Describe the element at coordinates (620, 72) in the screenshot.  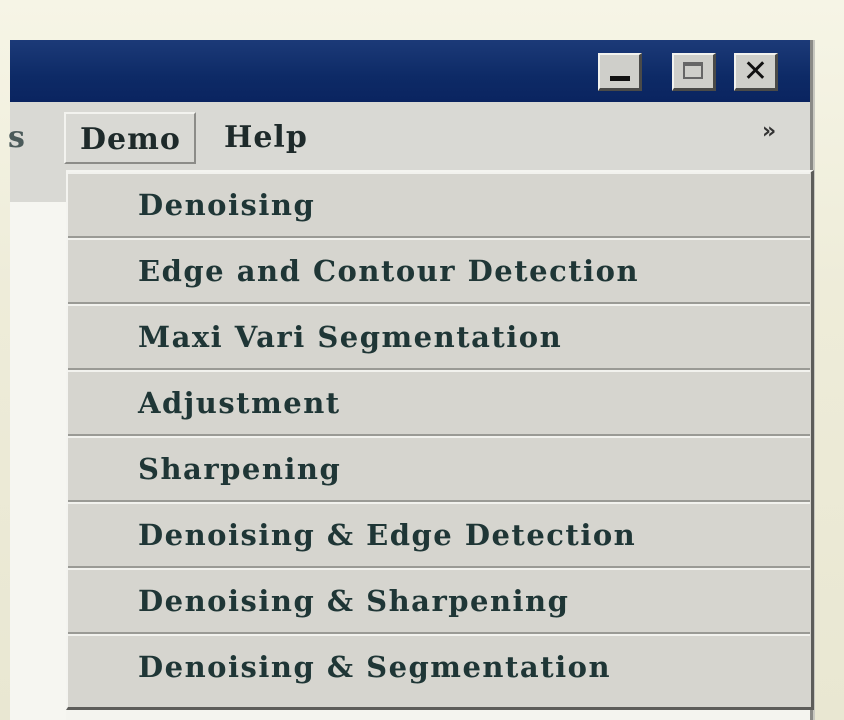
I see `minimize-button` at that location.